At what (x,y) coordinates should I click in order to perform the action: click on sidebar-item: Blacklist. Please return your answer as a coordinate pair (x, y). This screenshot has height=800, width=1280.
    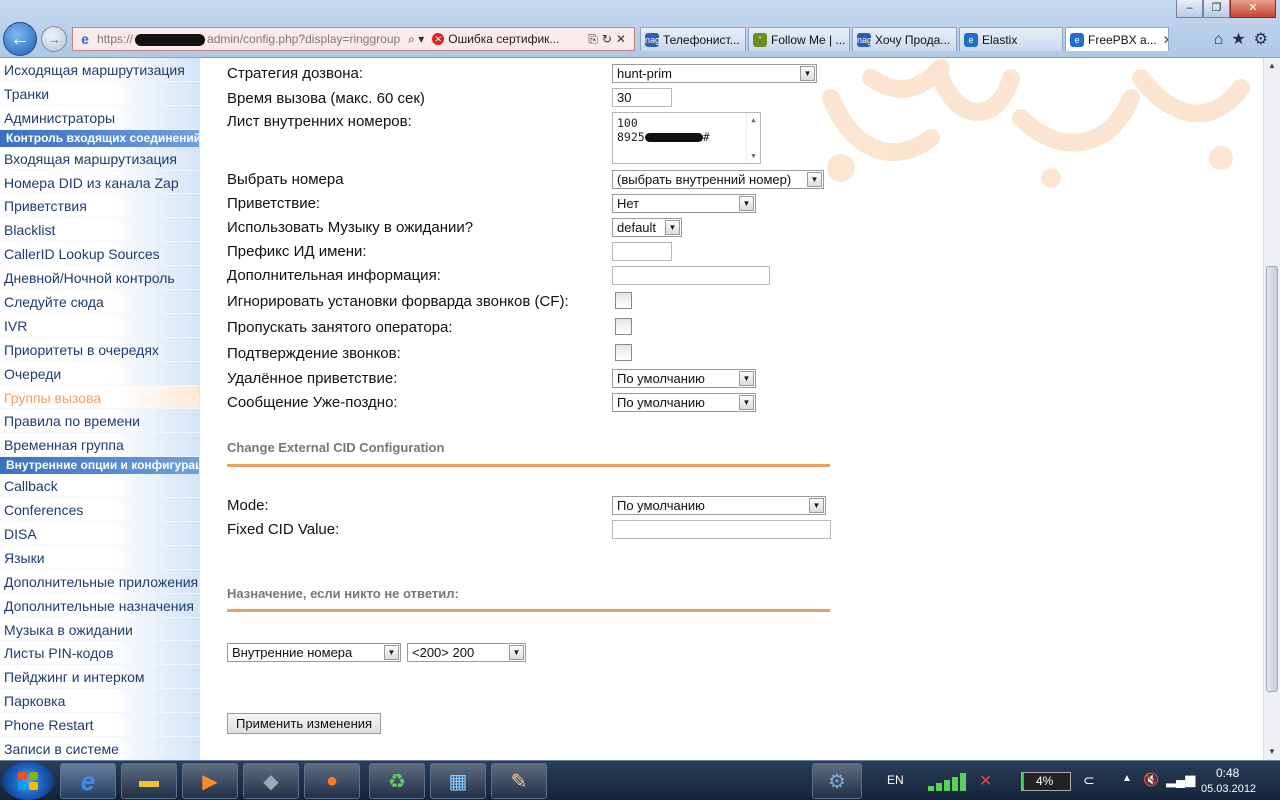
    Looking at the image, I should click on (99, 230).